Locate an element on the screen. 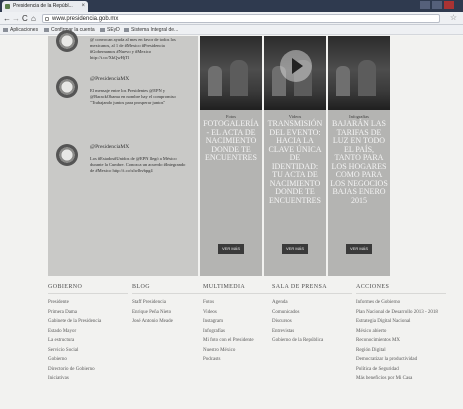 The width and height of the screenshot is (463, 409). footer-link: Nuestro México is located at coordinates (243, 351).